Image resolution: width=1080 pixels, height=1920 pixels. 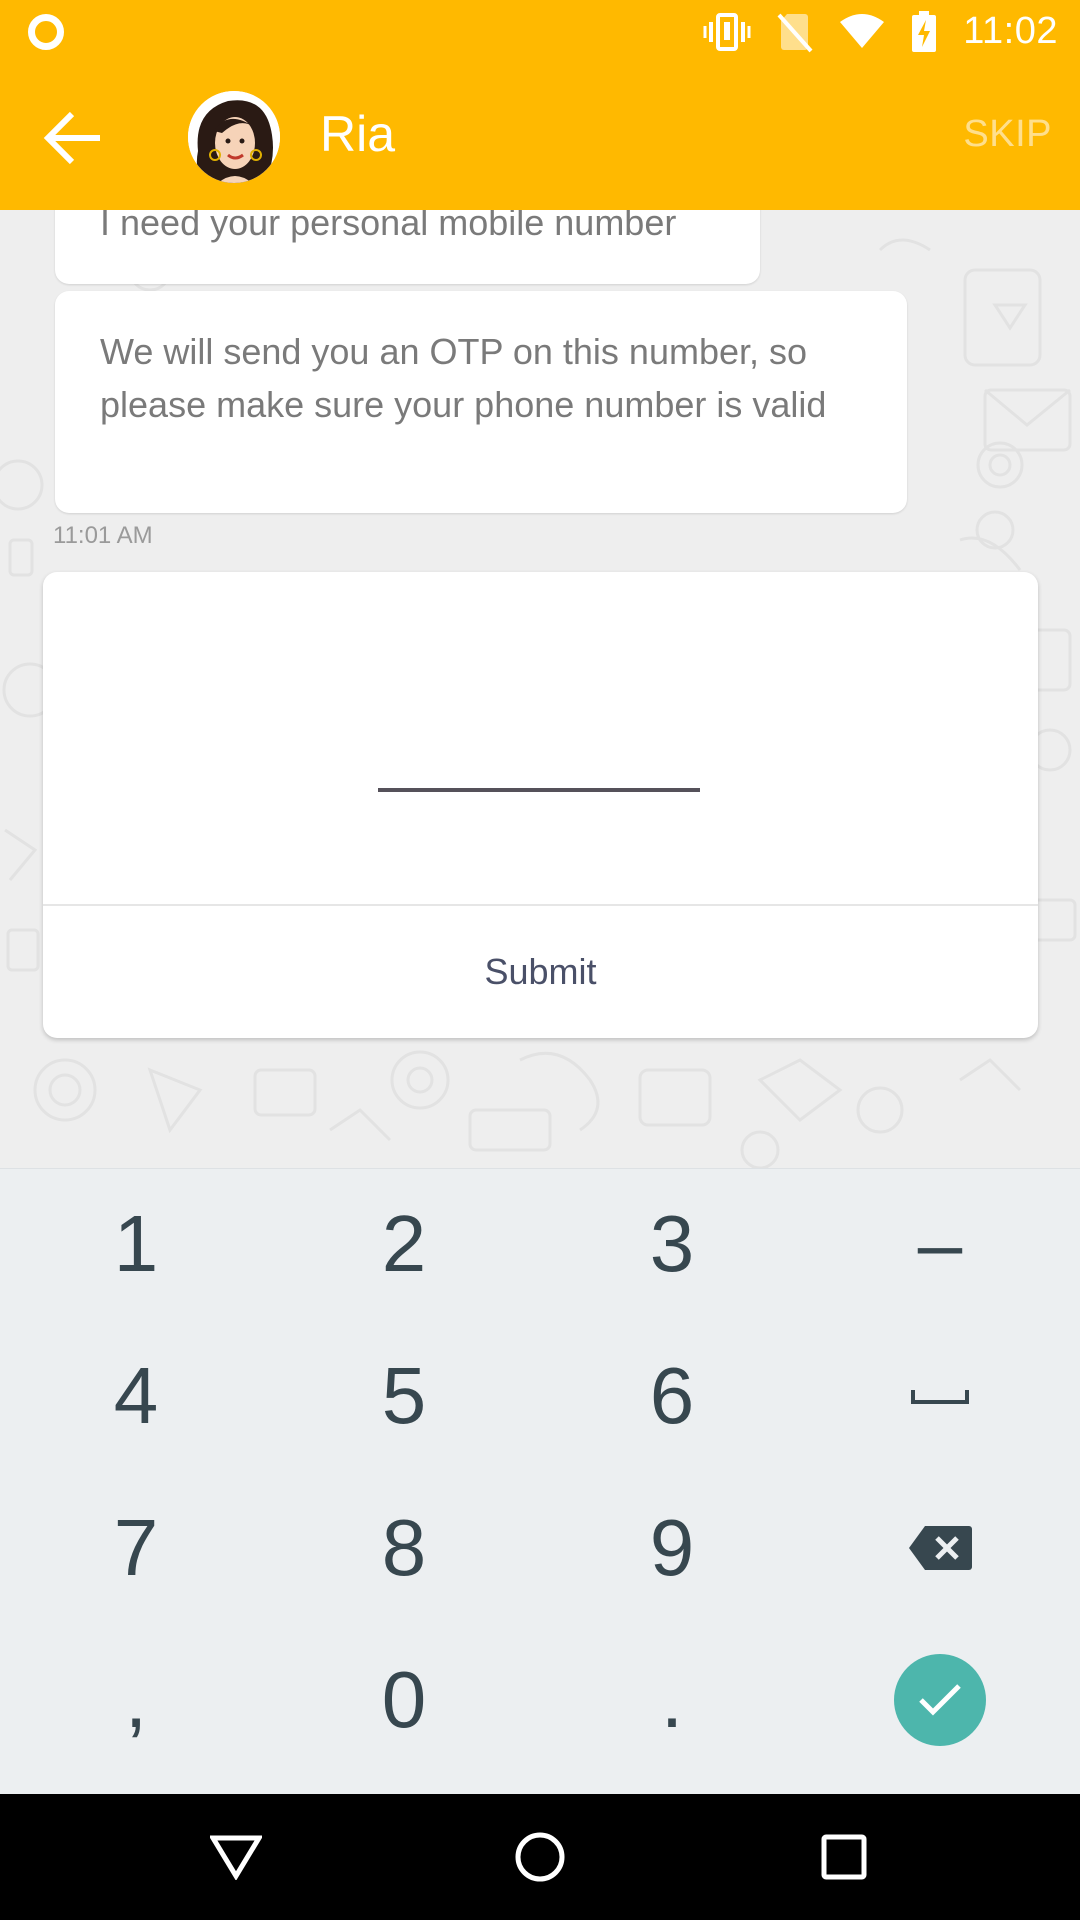 What do you see at coordinates (388, 226) in the screenshot?
I see `message-text: I need your personal mobile number` at bounding box center [388, 226].